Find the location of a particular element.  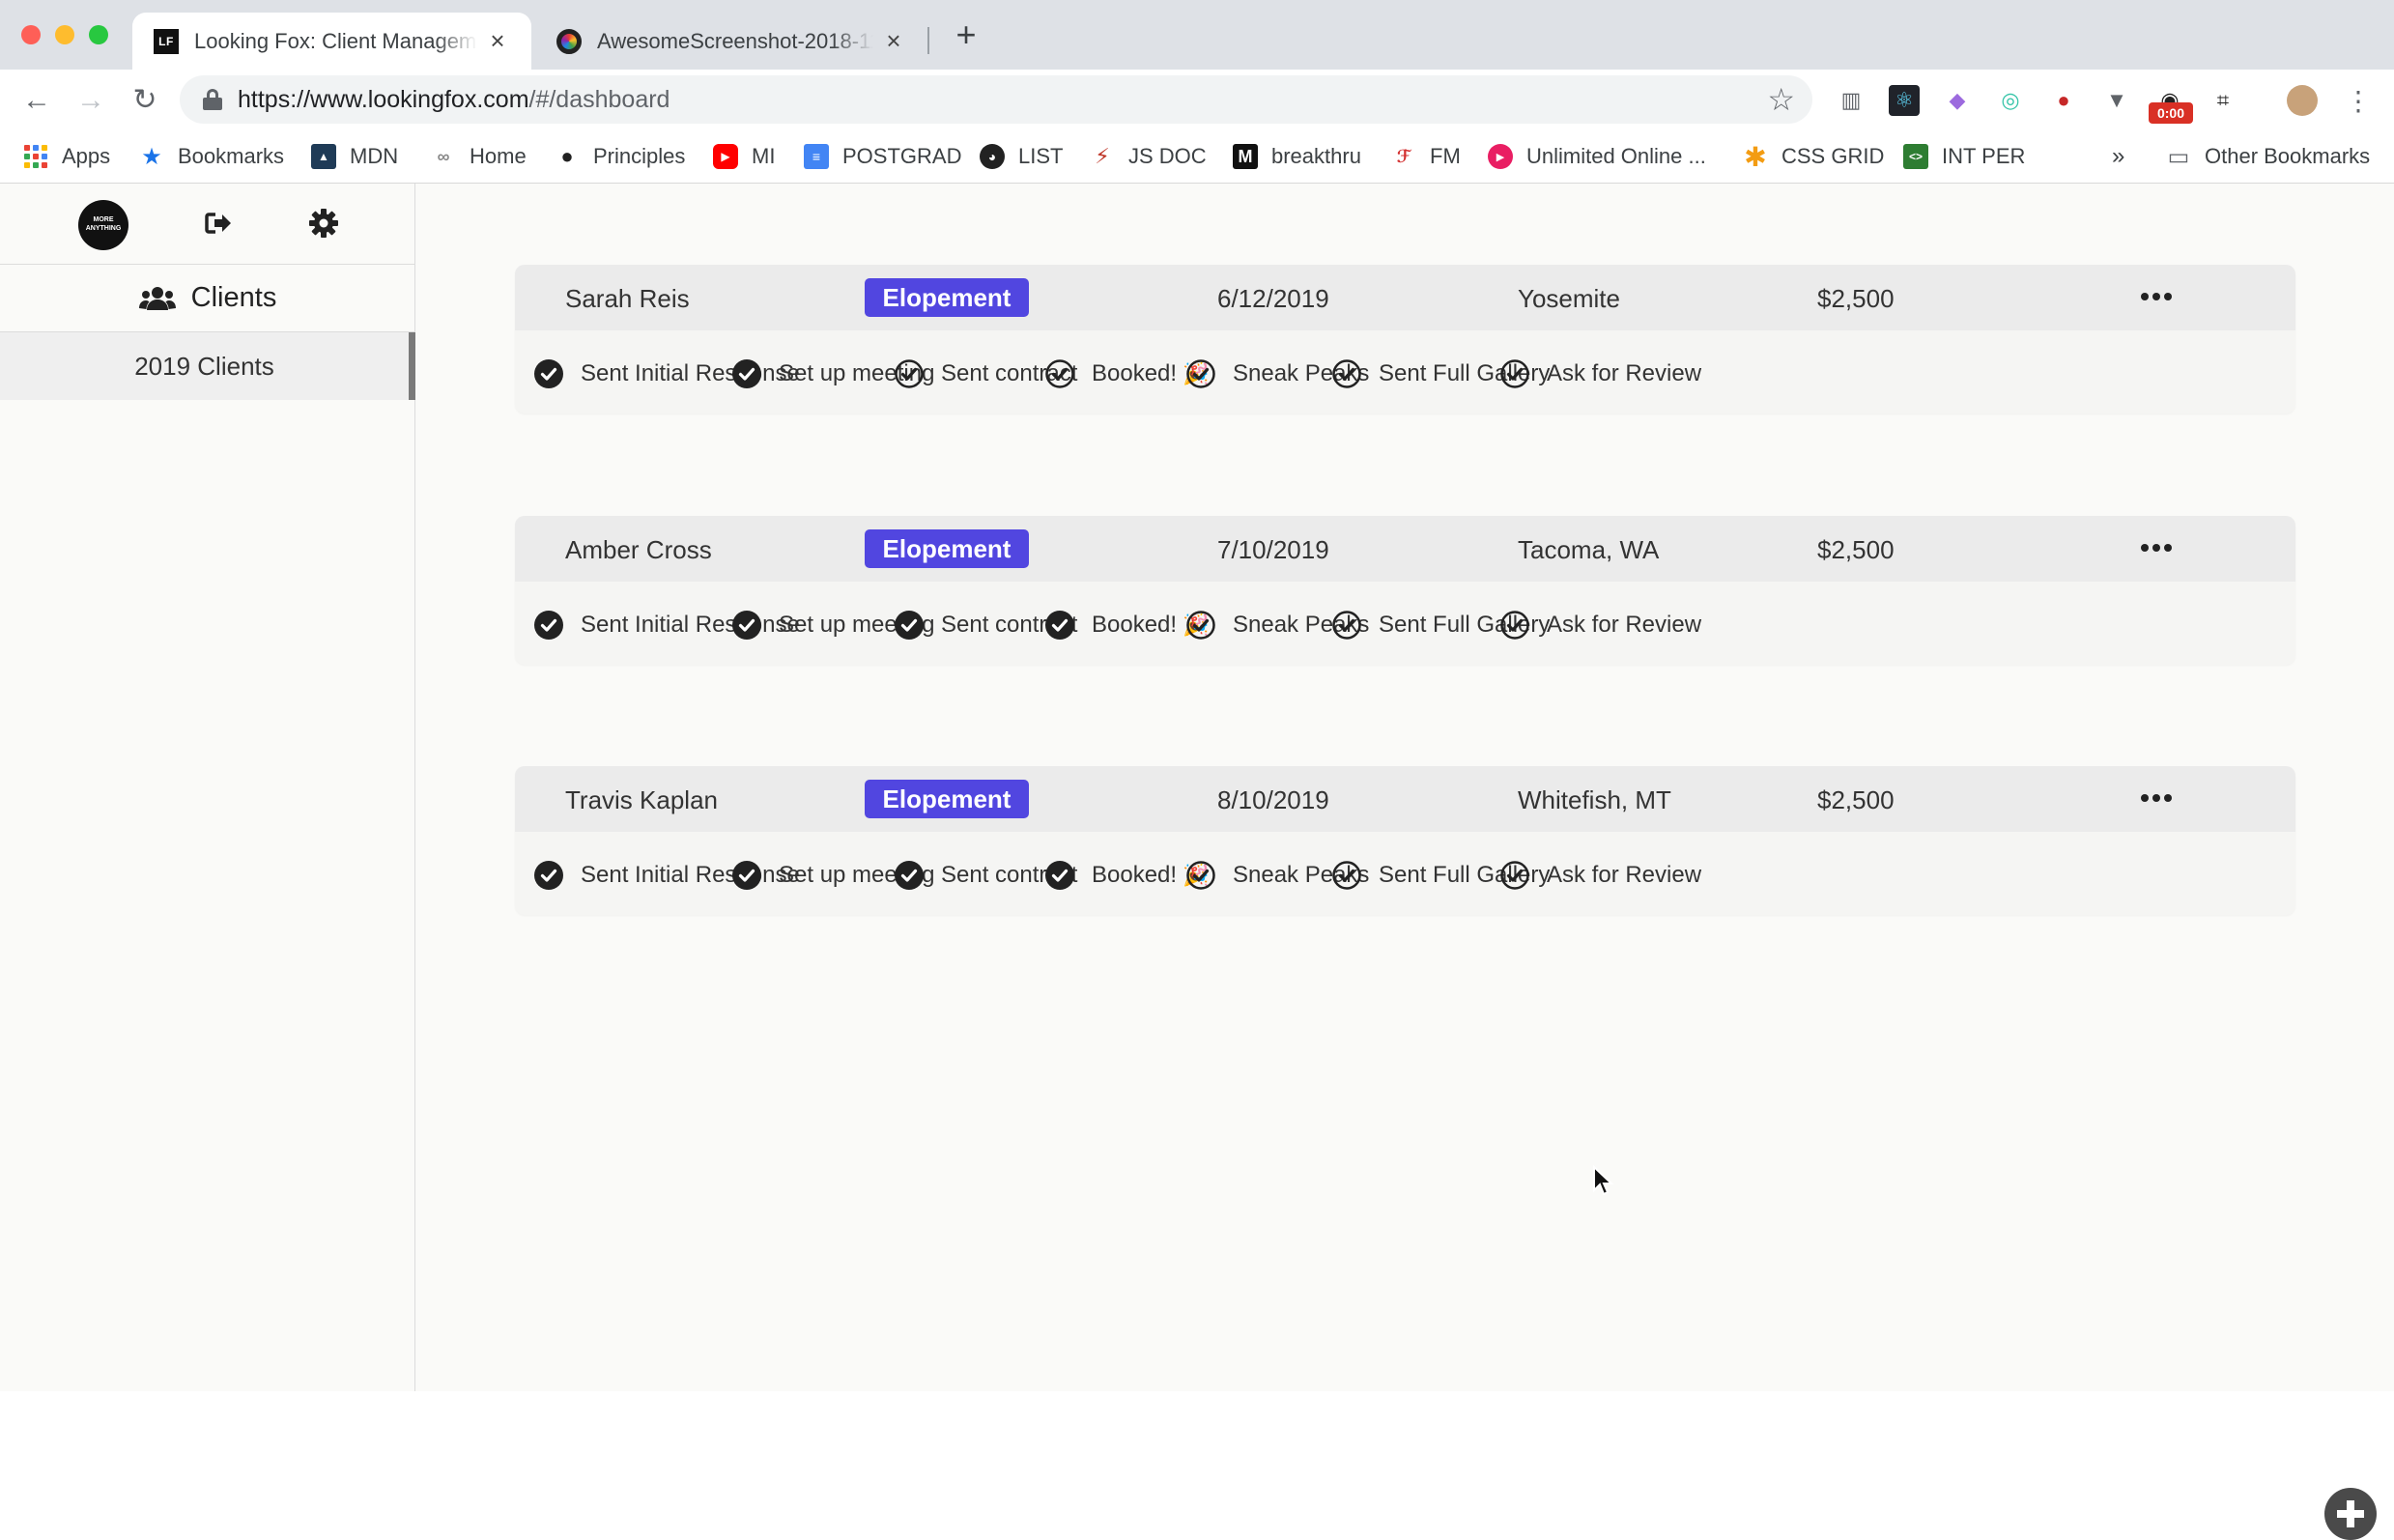

bookmark-apps: Apps is located at coordinates (67, 156).